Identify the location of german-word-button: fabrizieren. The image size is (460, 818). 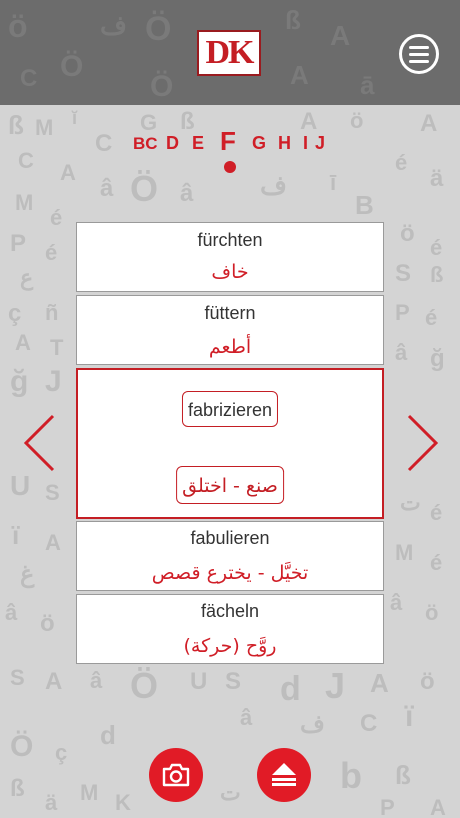
(230, 409).